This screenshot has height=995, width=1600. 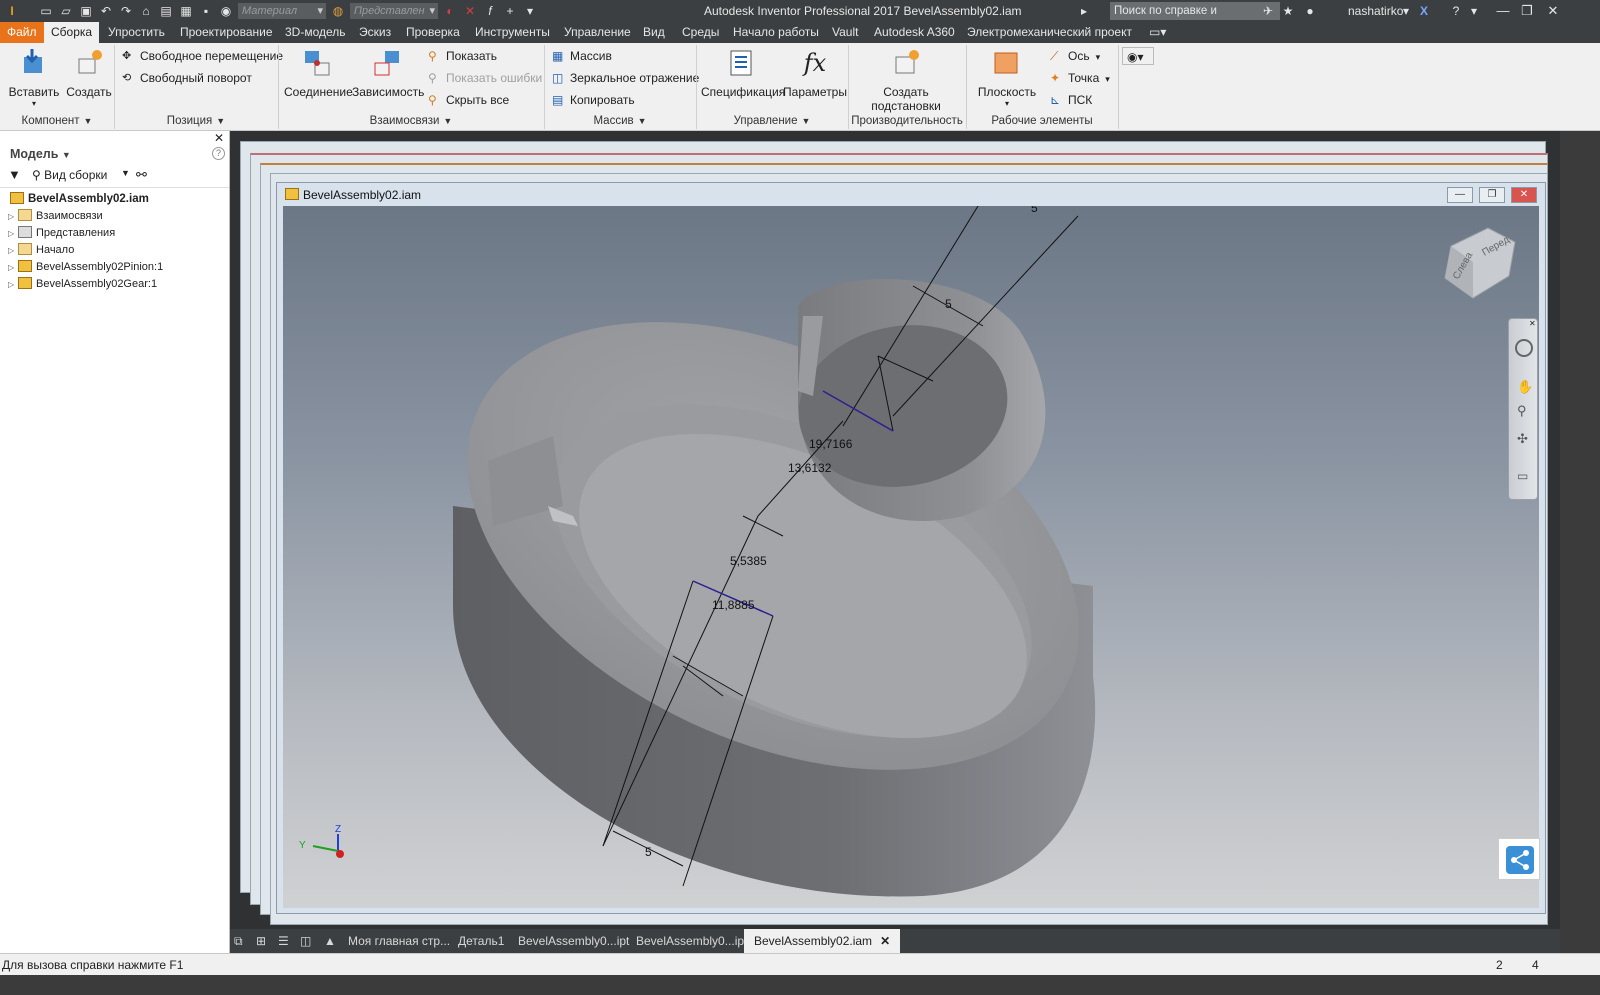 I want to click on user-dropdown-icon: ▾, so click(x=1406, y=11).